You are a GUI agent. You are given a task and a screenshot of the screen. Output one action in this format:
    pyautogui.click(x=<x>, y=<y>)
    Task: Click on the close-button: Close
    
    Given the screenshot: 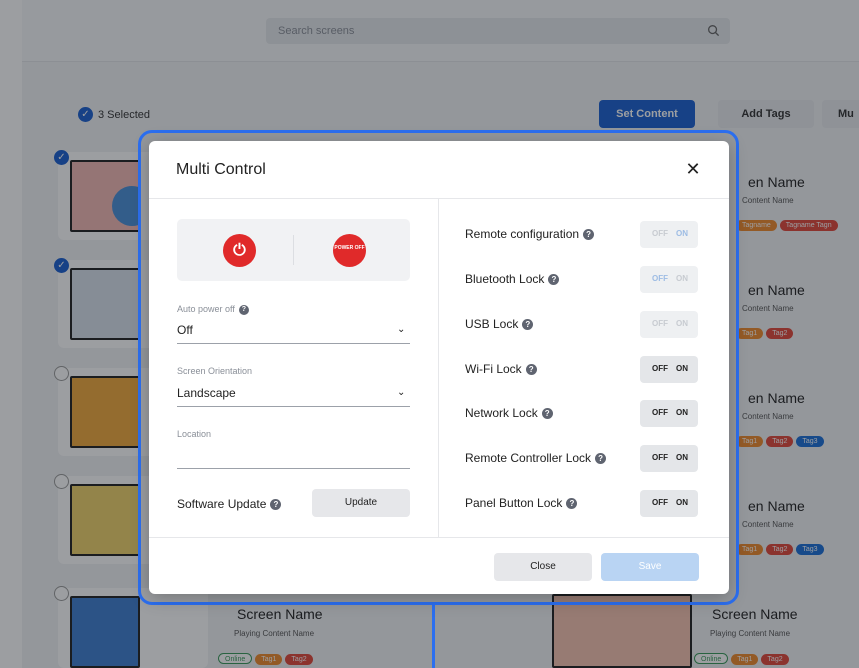 What is the action you would take?
    pyautogui.click(x=543, y=567)
    